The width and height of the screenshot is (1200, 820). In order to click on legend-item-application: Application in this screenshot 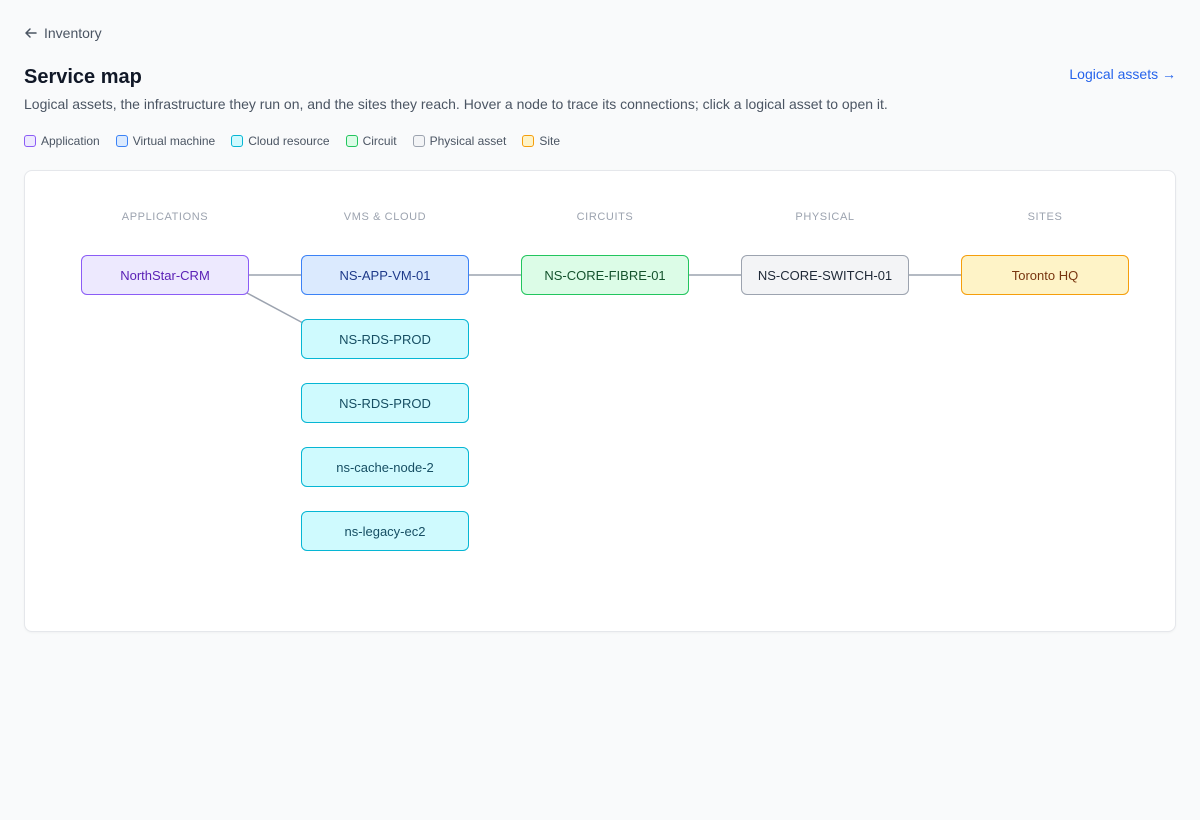, I will do `click(62, 141)`.